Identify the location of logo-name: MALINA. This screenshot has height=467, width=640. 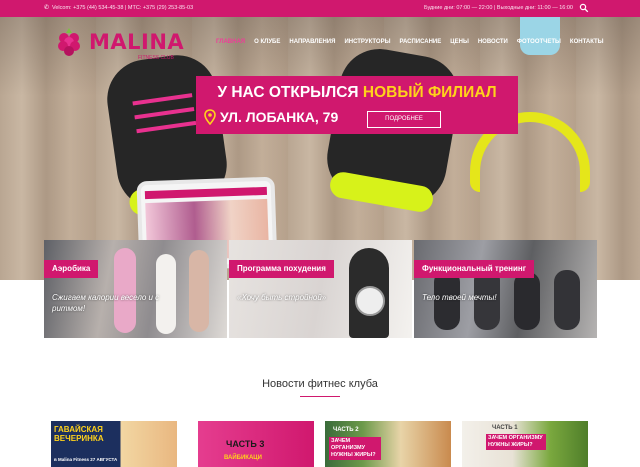
(137, 42).